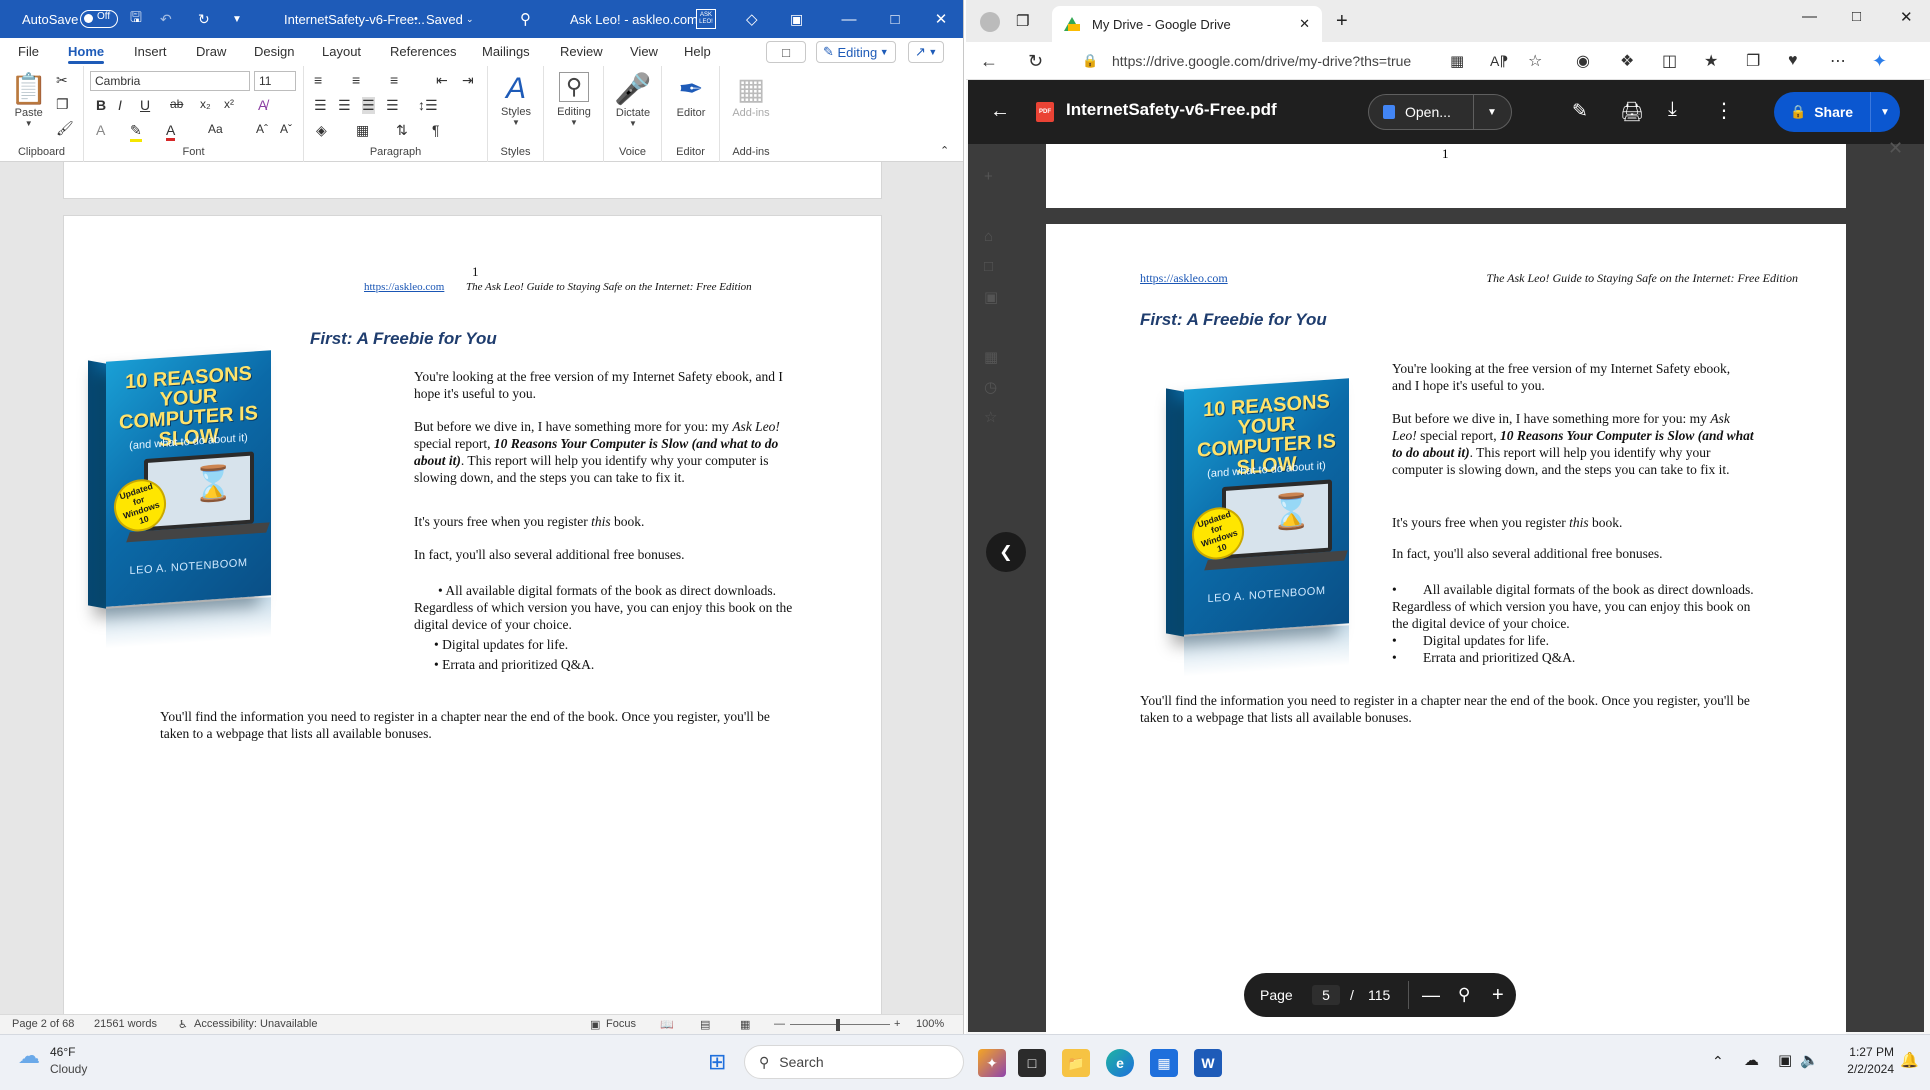 The height and width of the screenshot is (1090, 1930). I want to click on clock-date: 2/2/2024, so click(1864, 1069).